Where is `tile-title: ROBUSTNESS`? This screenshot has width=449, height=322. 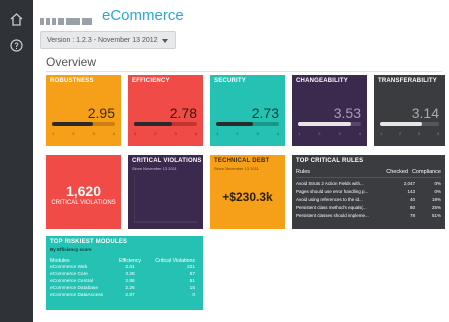 tile-title: ROBUSTNESS is located at coordinates (72, 81).